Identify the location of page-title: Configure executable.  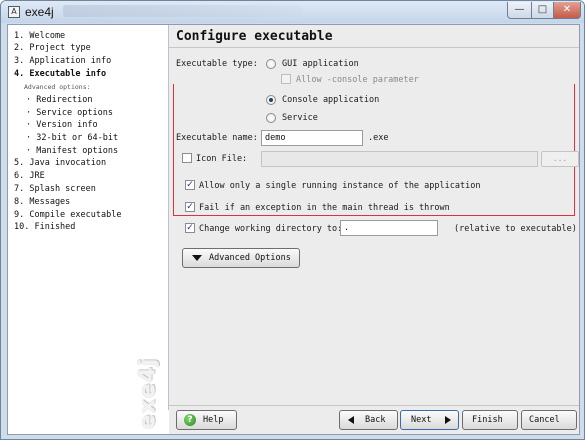
(254, 36).